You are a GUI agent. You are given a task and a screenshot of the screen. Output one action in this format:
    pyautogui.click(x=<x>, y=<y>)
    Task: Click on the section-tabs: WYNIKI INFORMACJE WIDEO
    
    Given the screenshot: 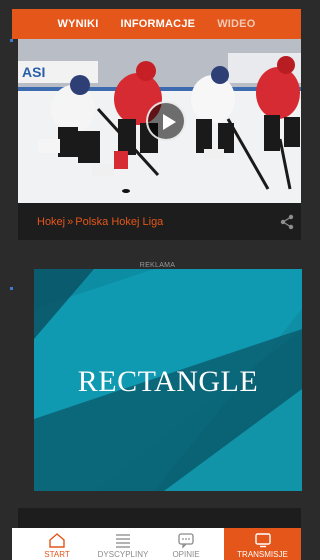 What is the action you would take?
    pyautogui.click(x=156, y=24)
    